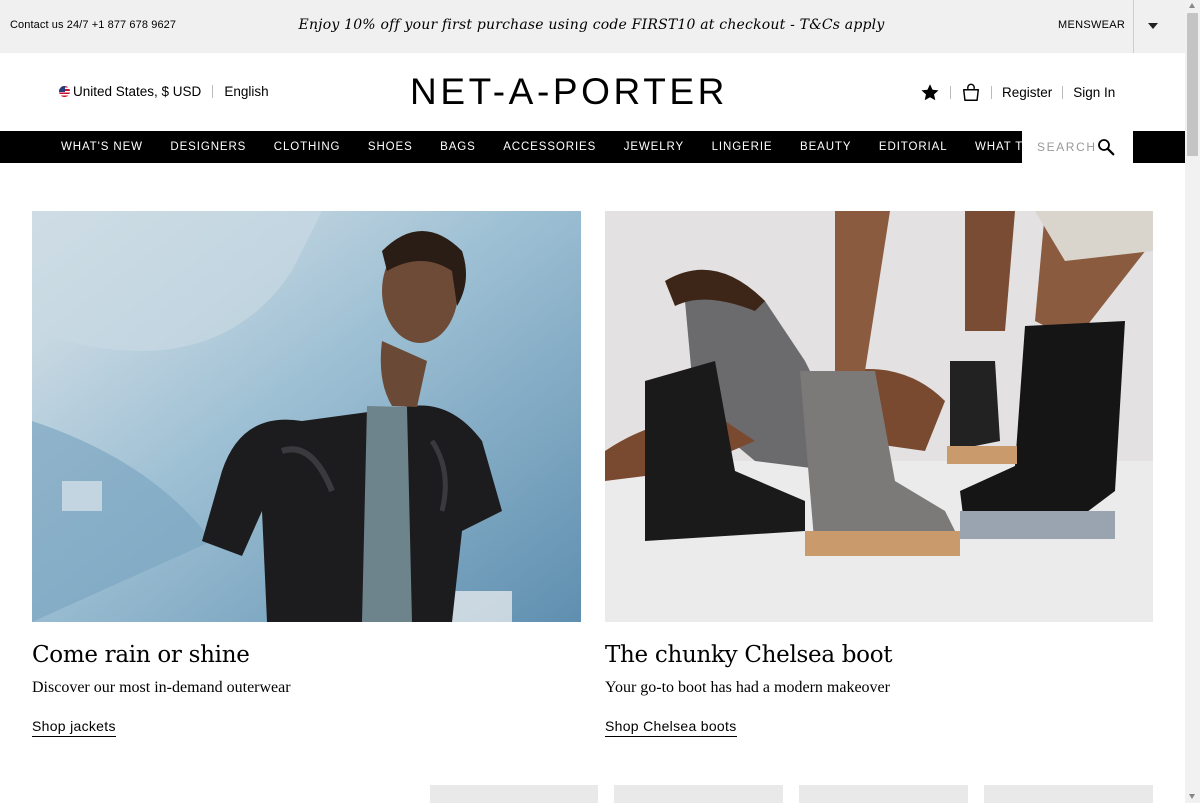  What do you see at coordinates (971, 92) in the screenshot?
I see `shopping-bag-icon` at bounding box center [971, 92].